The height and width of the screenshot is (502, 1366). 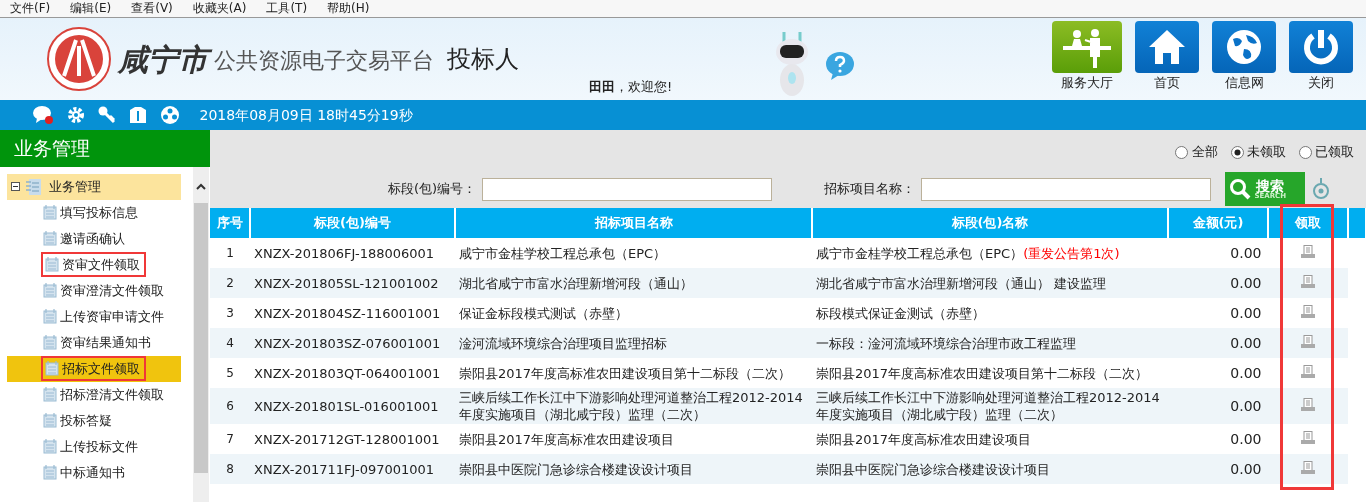 I want to click on chat-icon, so click(x=43, y=115).